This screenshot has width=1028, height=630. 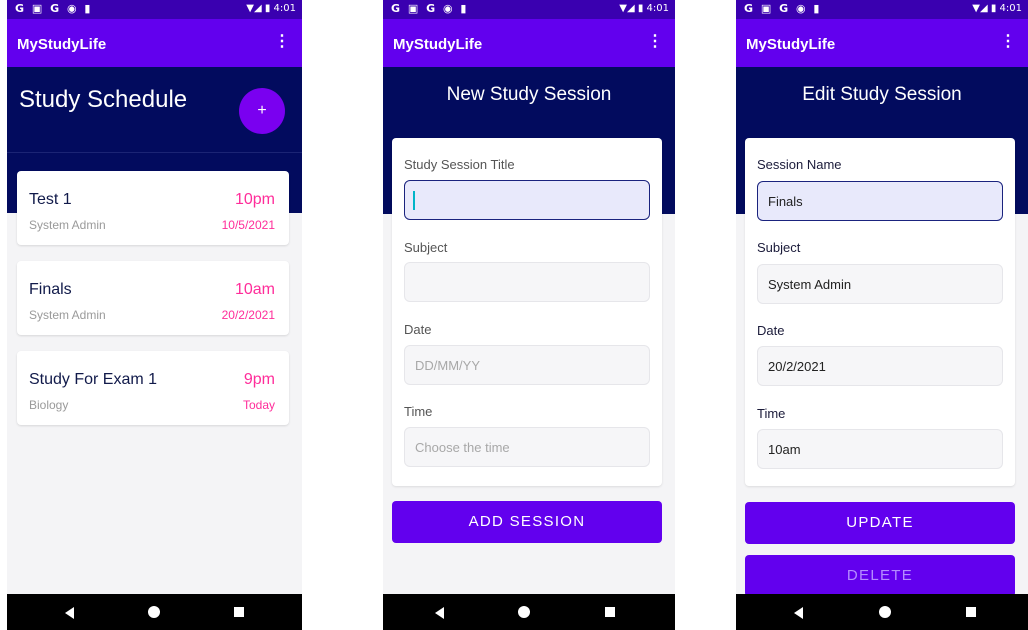 What do you see at coordinates (259, 379) in the screenshot?
I see `session-time: 9pm` at bounding box center [259, 379].